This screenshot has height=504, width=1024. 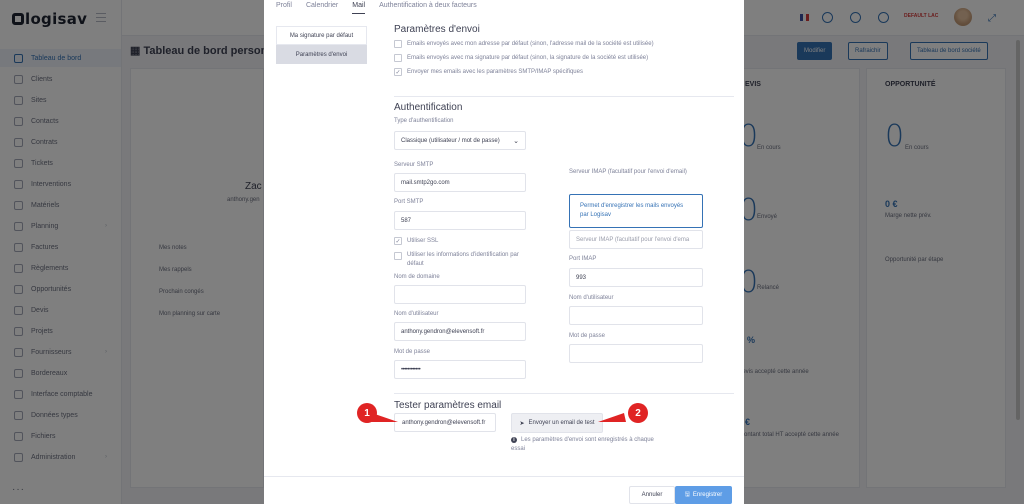 I want to click on save-button: 🖫 Enregistrer, so click(x=703, y=495).